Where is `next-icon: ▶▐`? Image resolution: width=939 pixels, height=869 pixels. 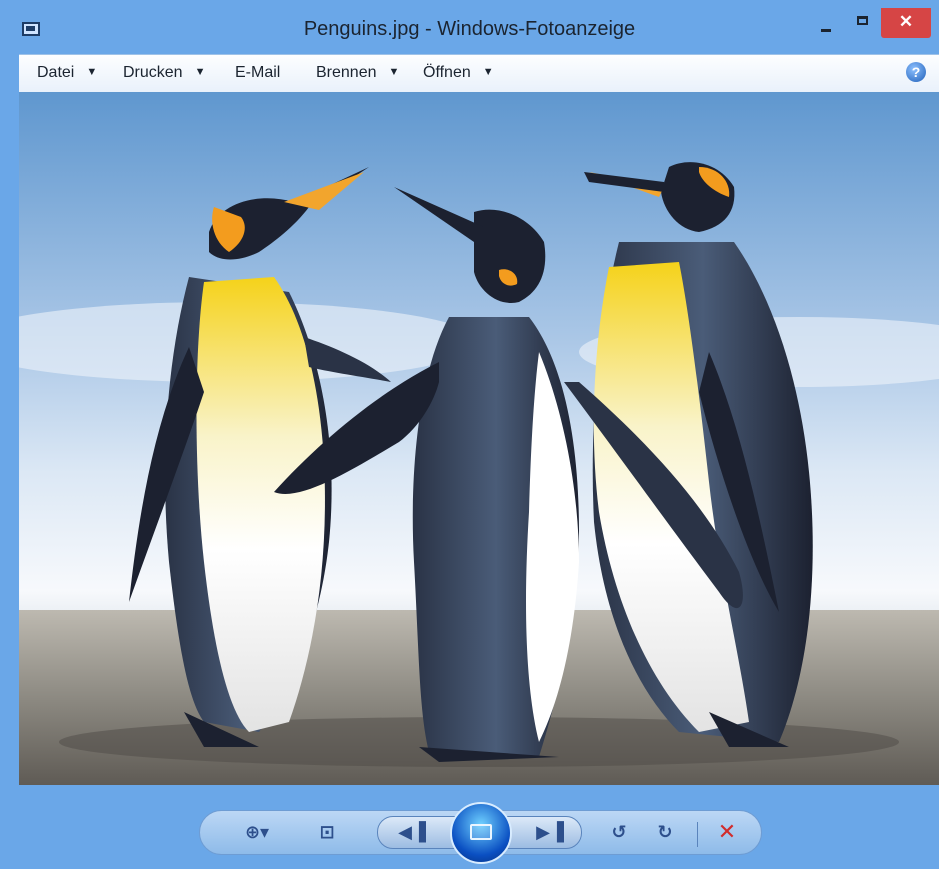 next-icon: ▶▐ is located at coordinates (550, 832).